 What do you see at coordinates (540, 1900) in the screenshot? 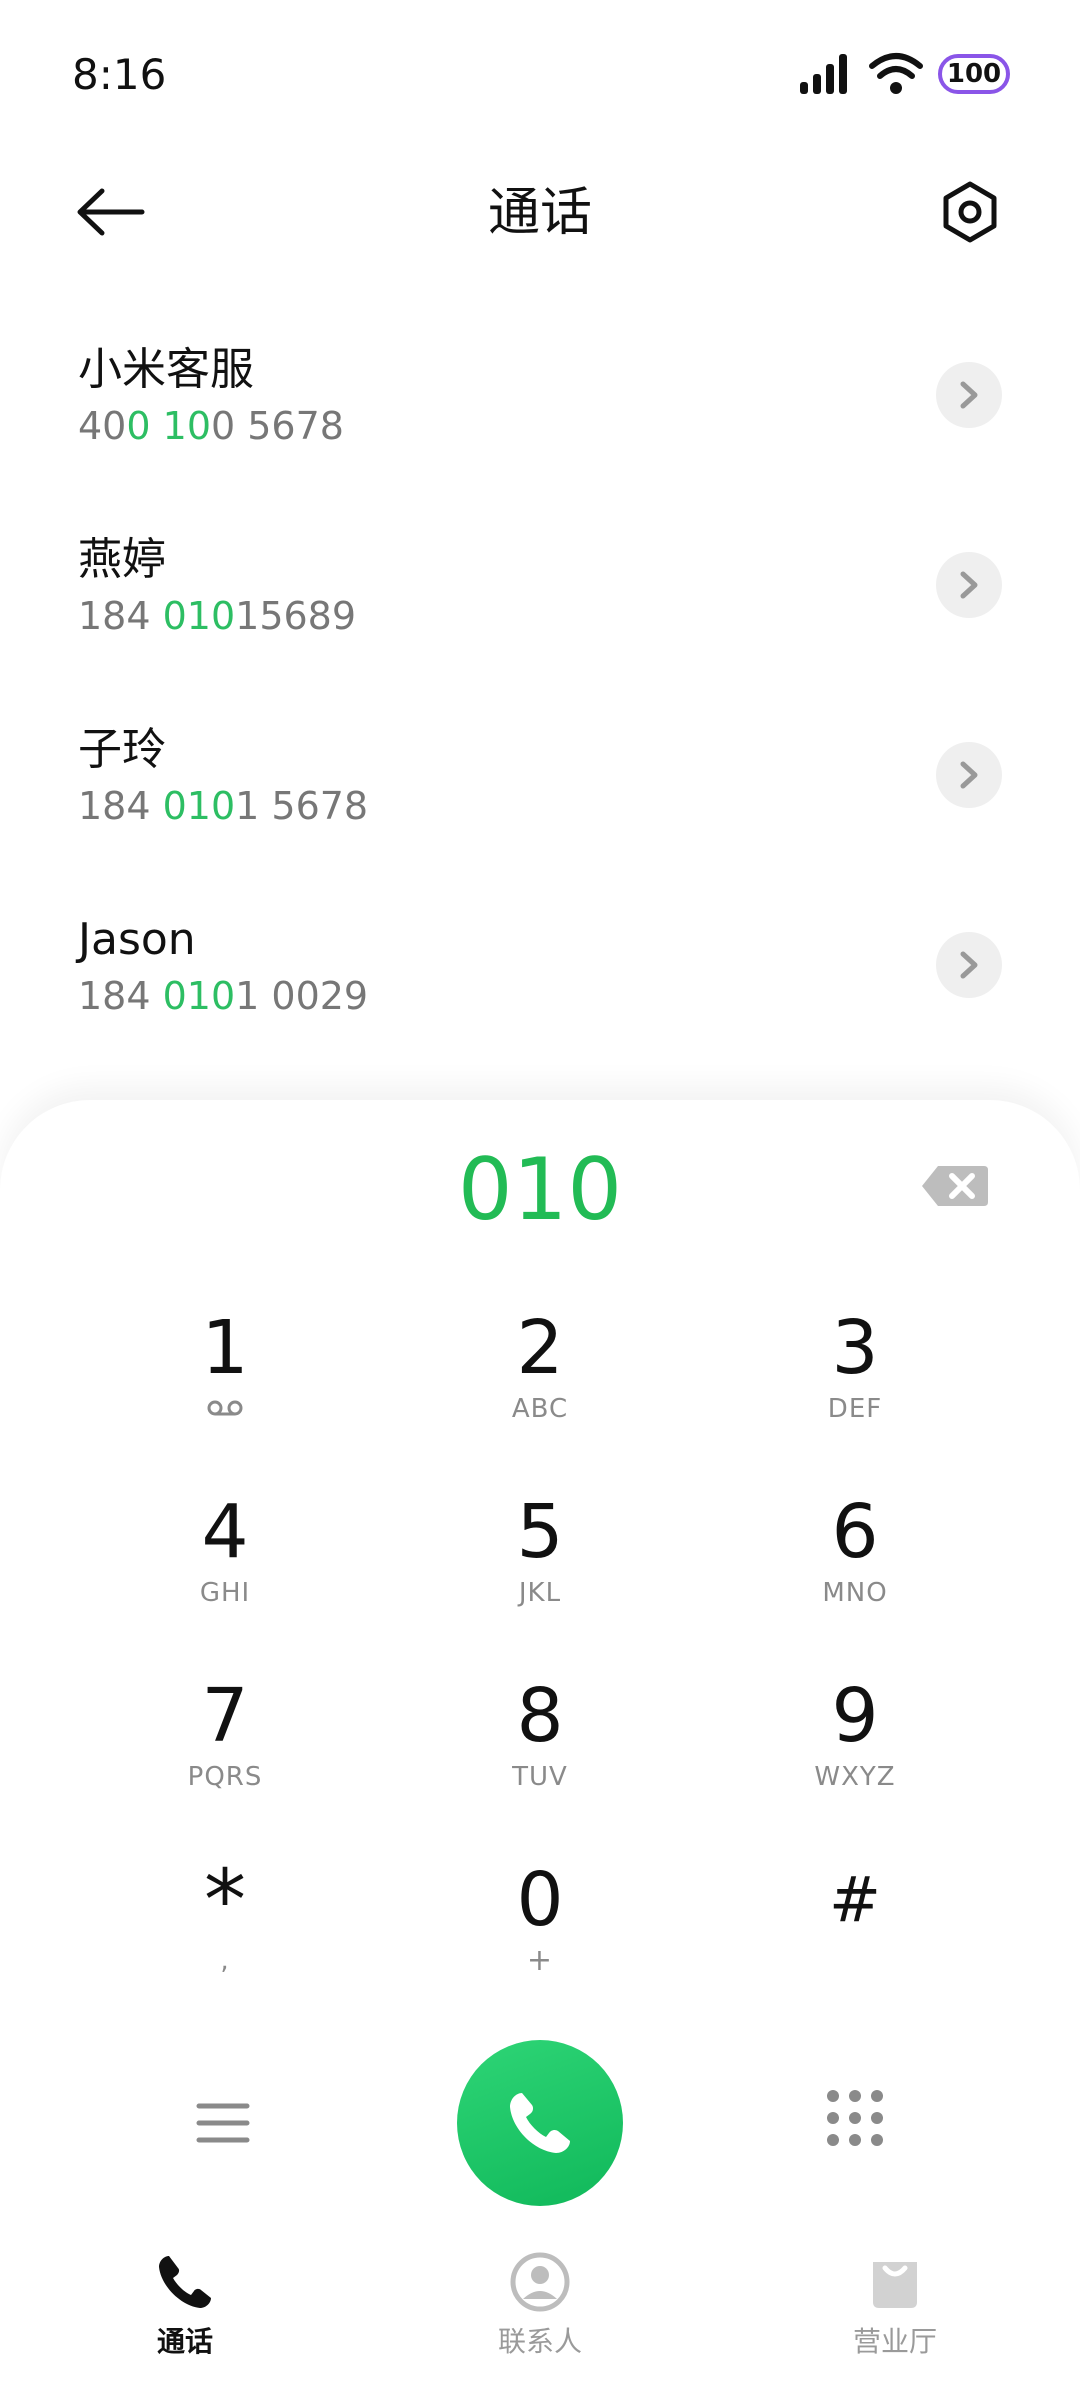
I see `key-digit: 0` at bounding box center [540, 1900].